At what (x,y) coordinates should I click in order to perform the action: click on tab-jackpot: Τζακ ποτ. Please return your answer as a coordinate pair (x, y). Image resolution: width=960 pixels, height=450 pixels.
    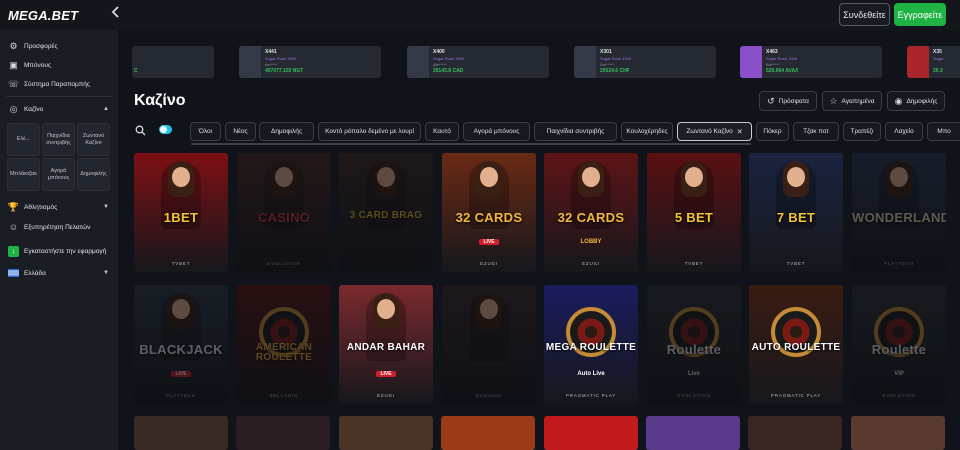
    Looking at the image, I should click on (816, 131).